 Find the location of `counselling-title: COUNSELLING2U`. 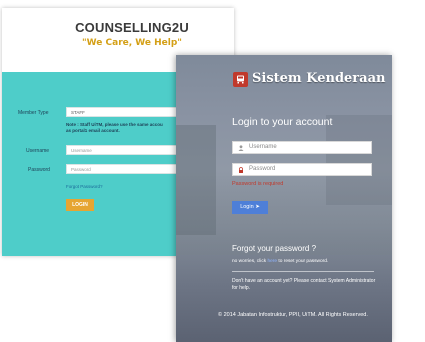

counselling-title: COUNSELLING2U is located at coordinates (132, 27).